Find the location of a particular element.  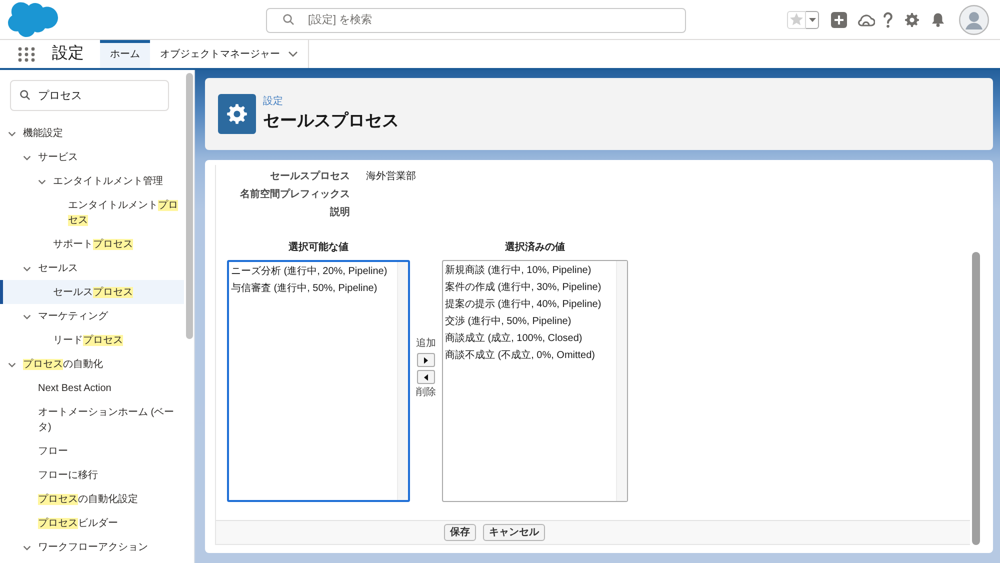

tree-item: 機能設定 is located at coordinates (43, 133).